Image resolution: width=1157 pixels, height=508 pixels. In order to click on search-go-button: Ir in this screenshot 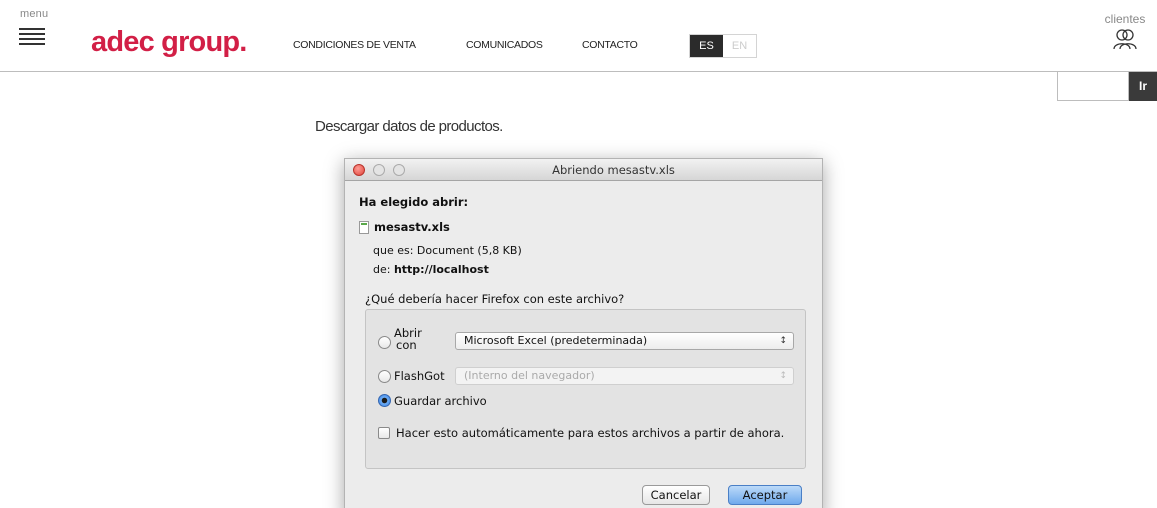, I will do `click(1143, 86)`.